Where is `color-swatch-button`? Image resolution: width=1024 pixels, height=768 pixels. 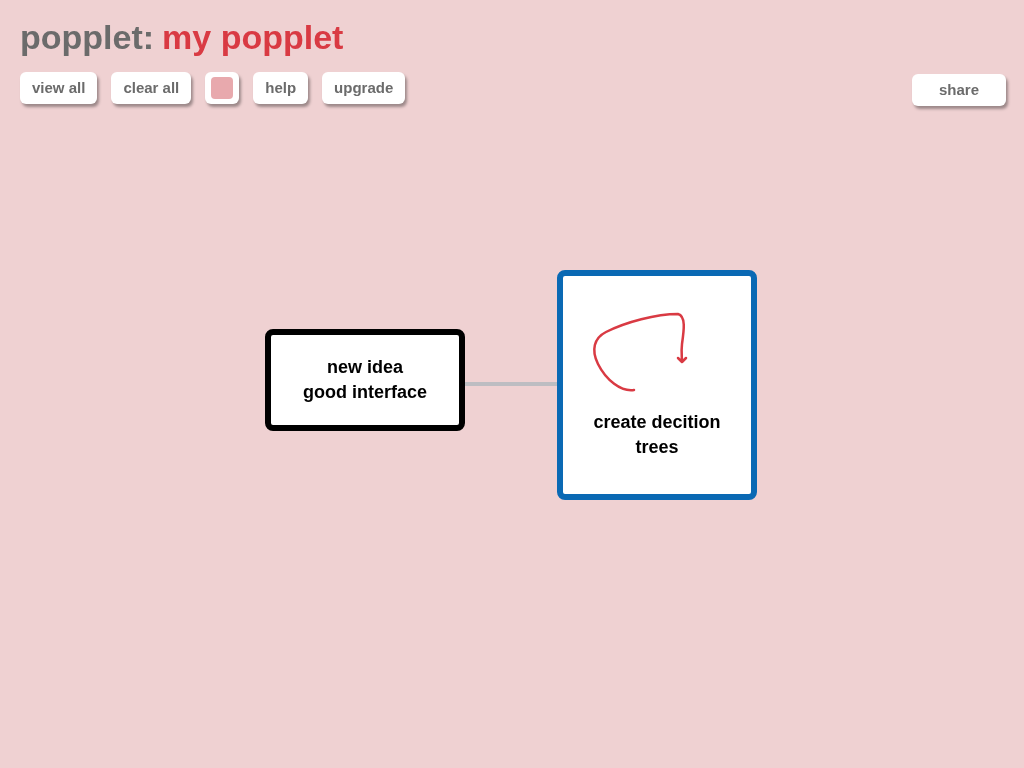 color-swatch-button is located at coordinates (222, 88).